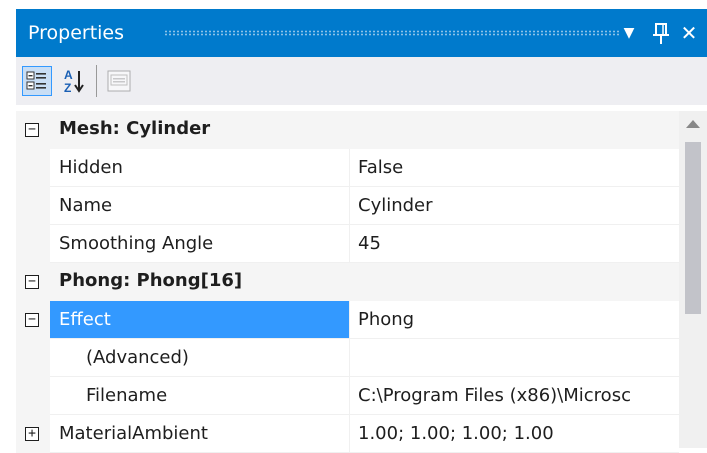 The image size is (707, 453). What do you see at coordinates (137, 357) in the screenshot?
I see `property-name: (Advanced)` at bounding box center [137, 357].